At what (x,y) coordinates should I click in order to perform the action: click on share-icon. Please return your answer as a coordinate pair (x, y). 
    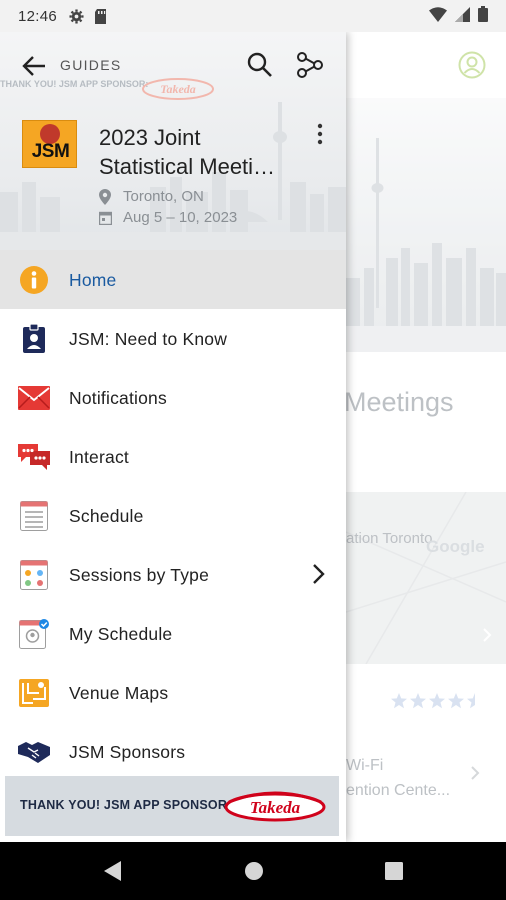
    Looking at the image, I should click on (310, 65).